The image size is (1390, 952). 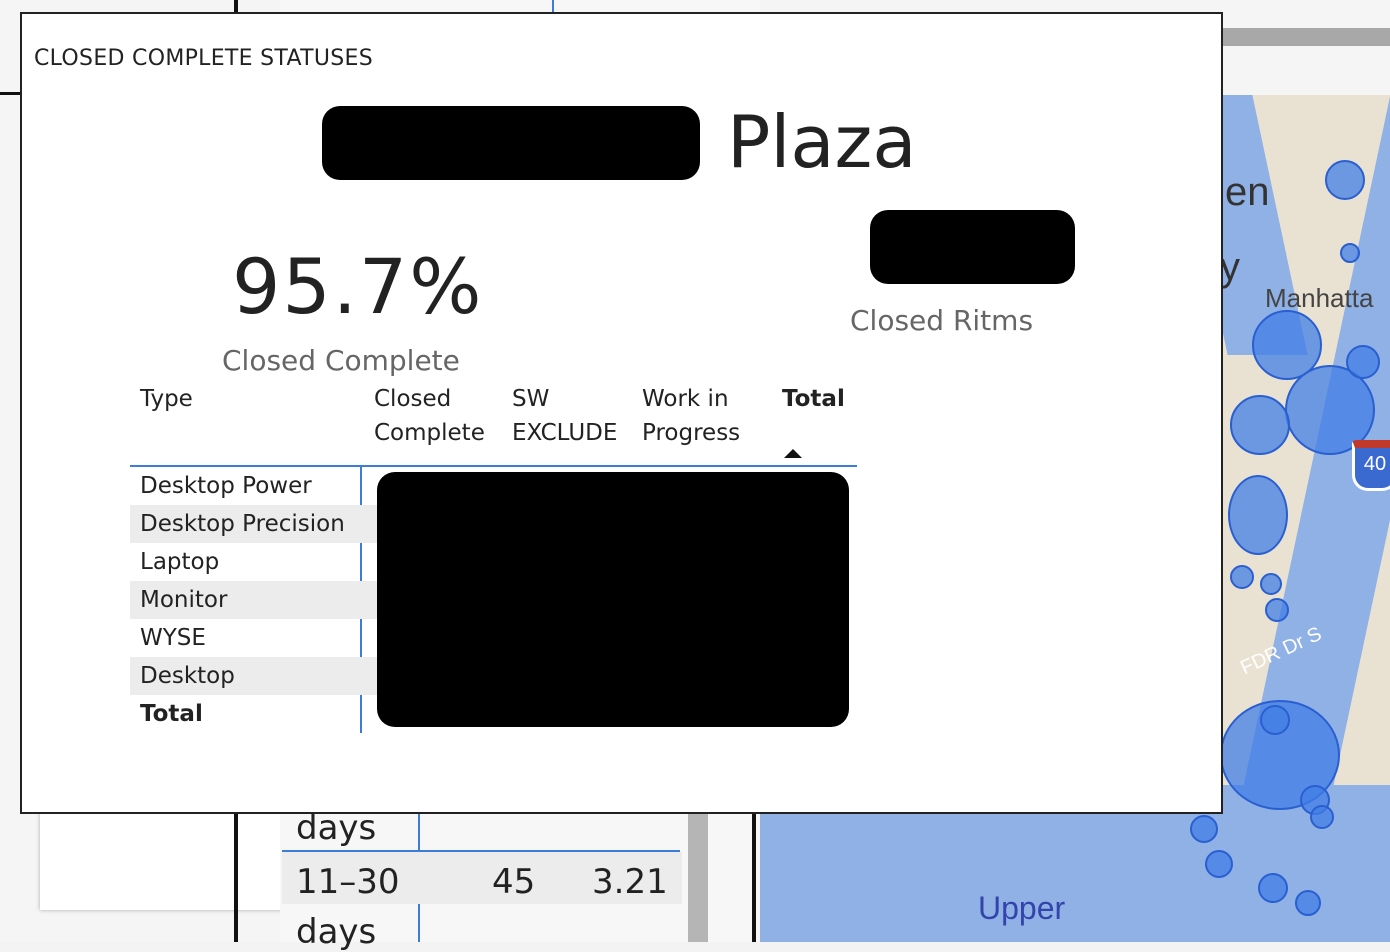 What do you see at coordinates (187, 676) in the screenshot?
I see `row-label-type: Desktop` at bounding box center [187, 676].